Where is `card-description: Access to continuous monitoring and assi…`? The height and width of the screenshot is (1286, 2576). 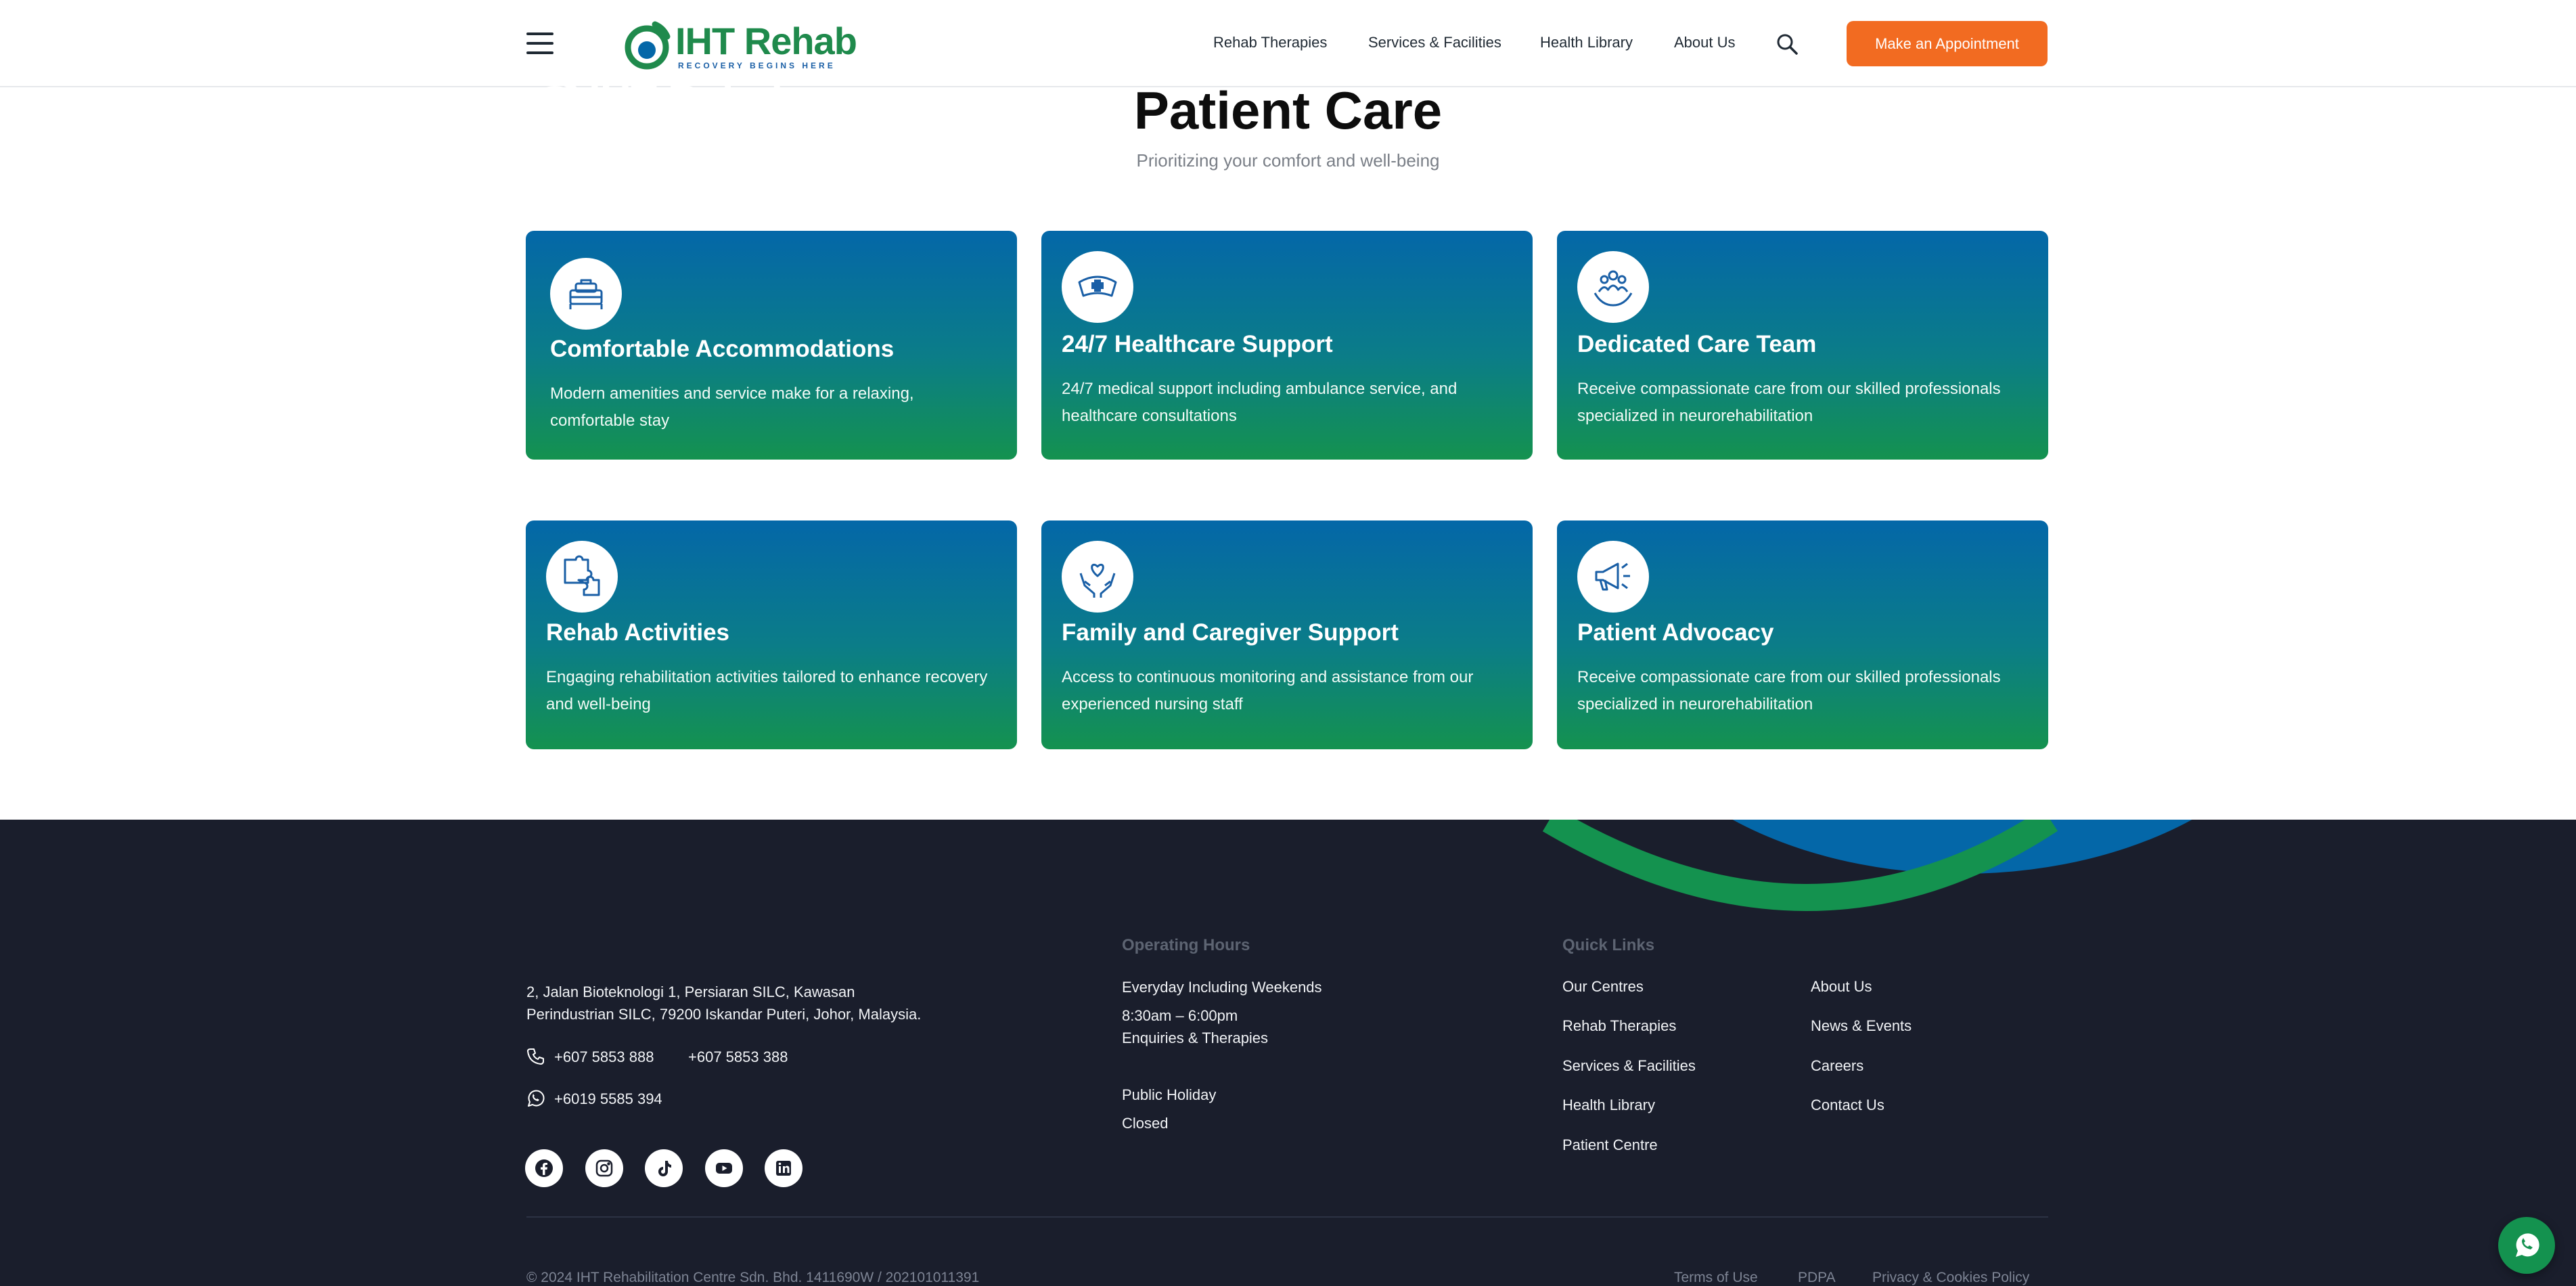 card-description: Access to continuous monitoring and assi… is located at coordinates (1268, 690).